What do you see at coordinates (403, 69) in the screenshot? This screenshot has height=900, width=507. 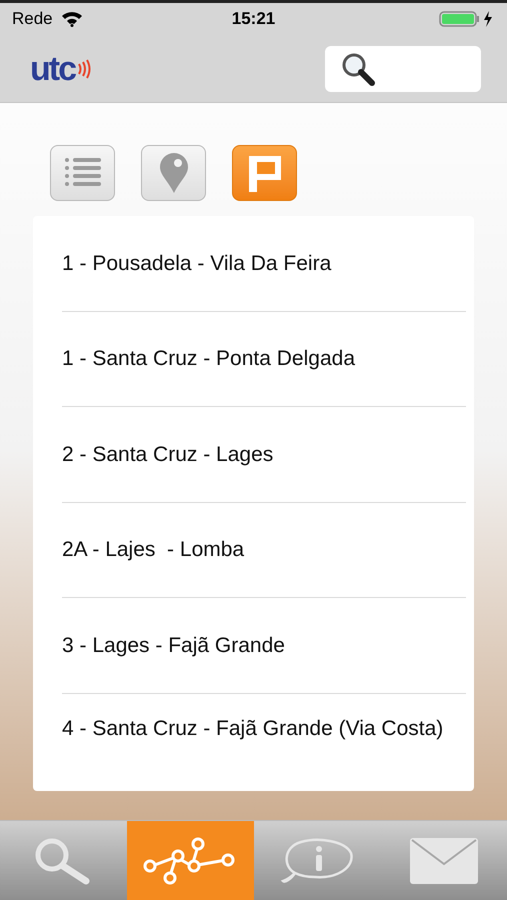 I see `search-field` at bounding box center [403, 69].